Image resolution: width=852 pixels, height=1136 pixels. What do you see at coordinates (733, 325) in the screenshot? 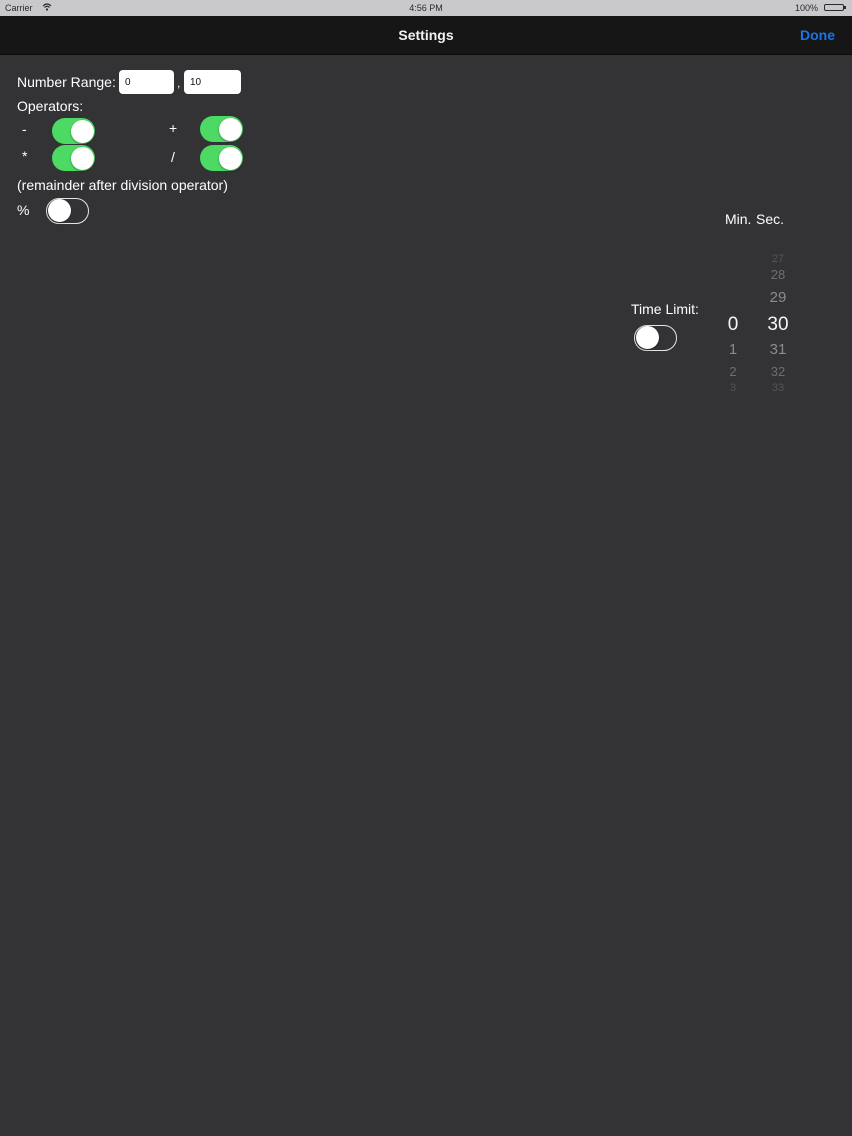
I see `picker-minute-option: 0` at bounding box center [733, 325].